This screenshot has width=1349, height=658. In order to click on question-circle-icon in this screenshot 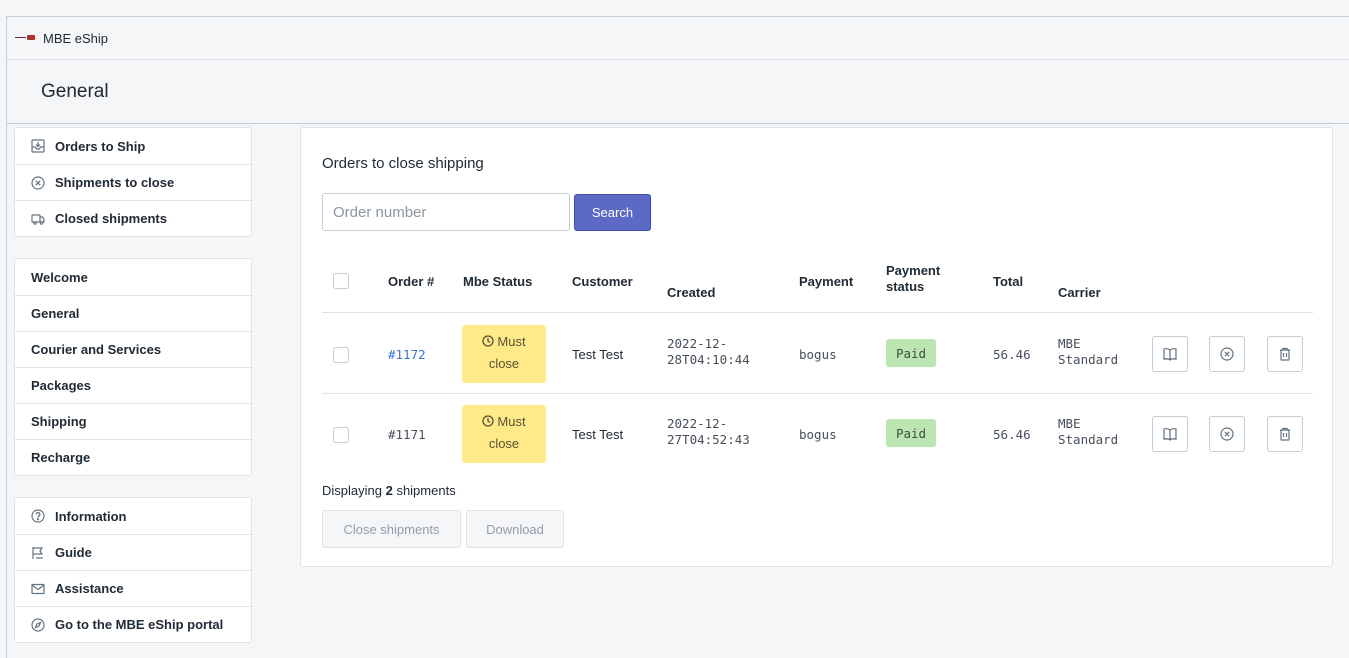, I will do `click(38, 516)`.